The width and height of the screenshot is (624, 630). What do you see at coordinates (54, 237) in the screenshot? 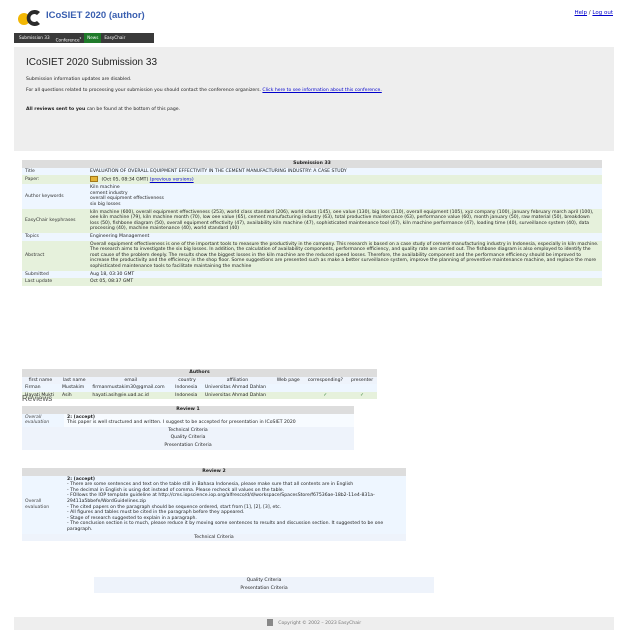
I see `topics-label: Topics` at bounding box center [54, 237].